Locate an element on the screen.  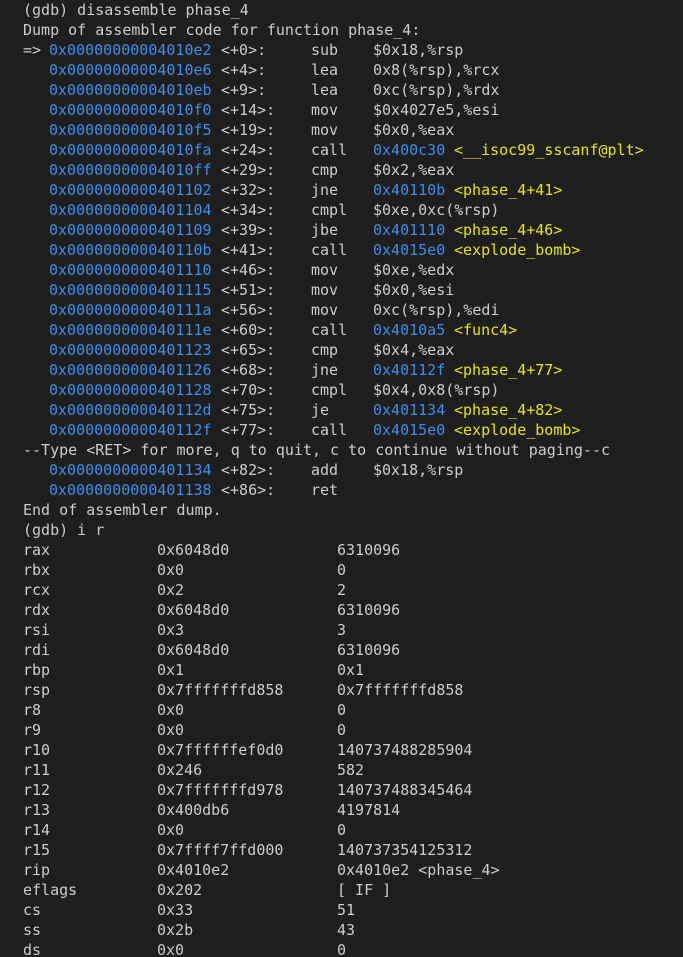
asm-target-symbol: <func4> is located at coordinates (486, 330).